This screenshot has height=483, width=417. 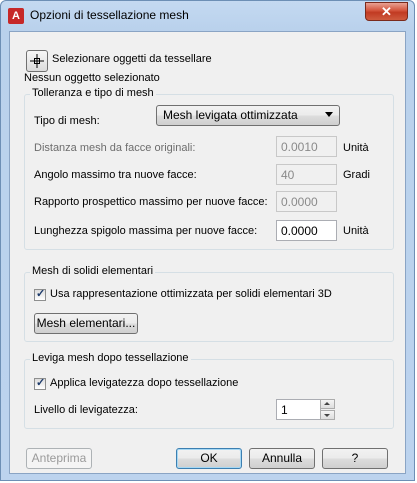 I want to click on mesh-type-select: Mesh levigata ottimizzata, so click(x=248, y=115).